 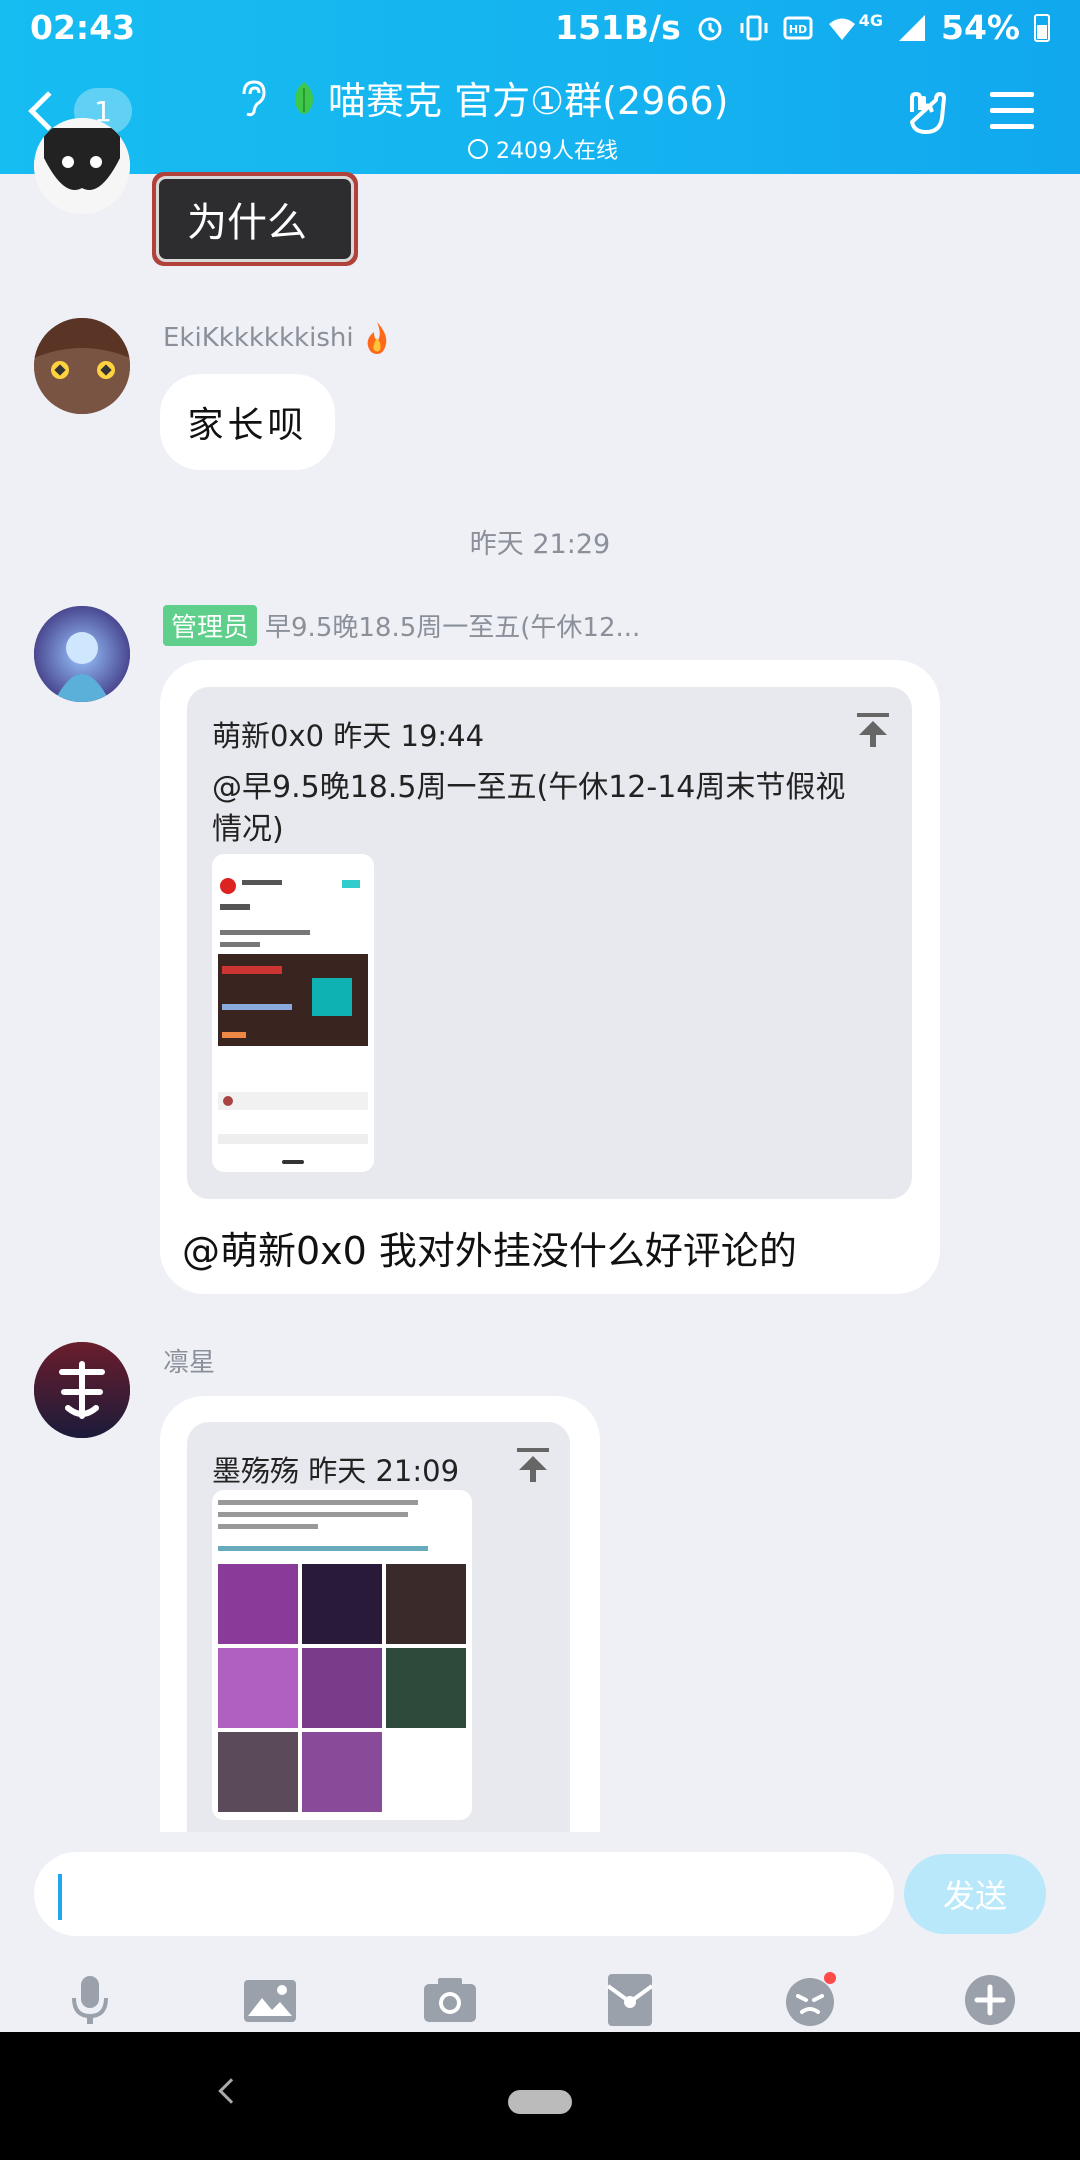 What do you see at coordinates (912, 27) in the screenshot?
I see `signal-icon` at bounding box center [912, 27].